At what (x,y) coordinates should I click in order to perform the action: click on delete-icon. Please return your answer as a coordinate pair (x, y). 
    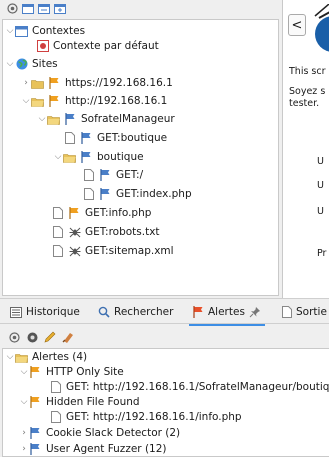
    Looking at the image, I should click on (68, 337).